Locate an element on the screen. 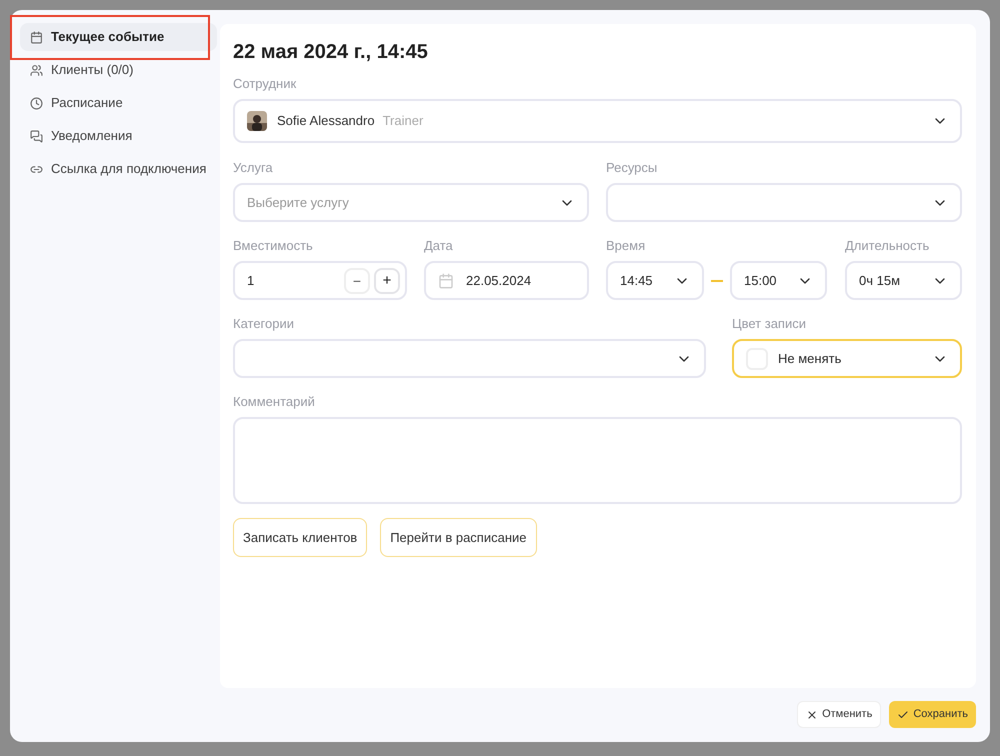 The height and width of the screenshot is (756, 1000). action-button: Перейти в расписание is located at coordinates (458, 537).